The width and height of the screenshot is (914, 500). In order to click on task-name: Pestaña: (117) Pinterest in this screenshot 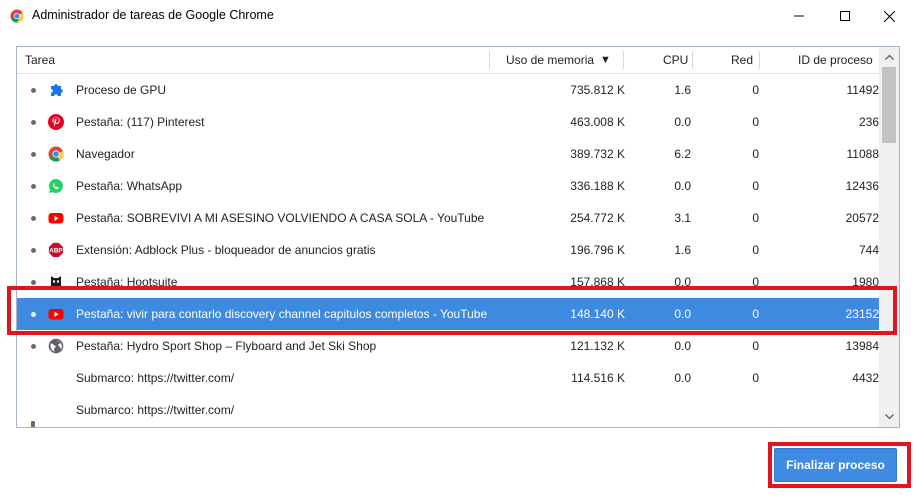, I will do `click(140, 122)`.